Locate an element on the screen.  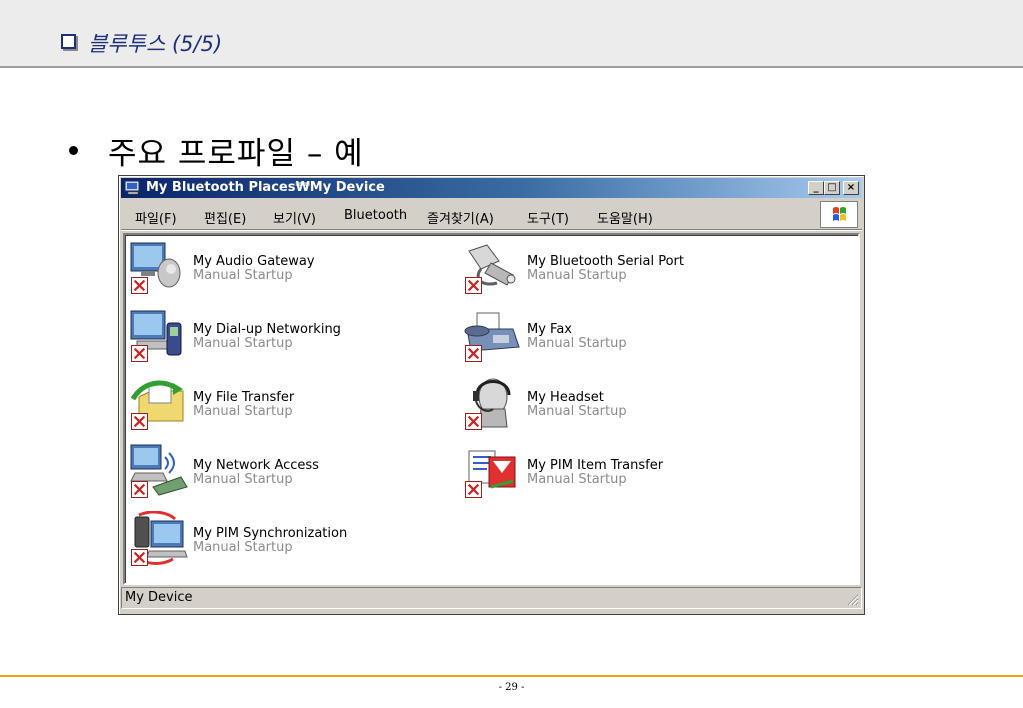
bullet-dot-icon is located at coordinates (73, 150).